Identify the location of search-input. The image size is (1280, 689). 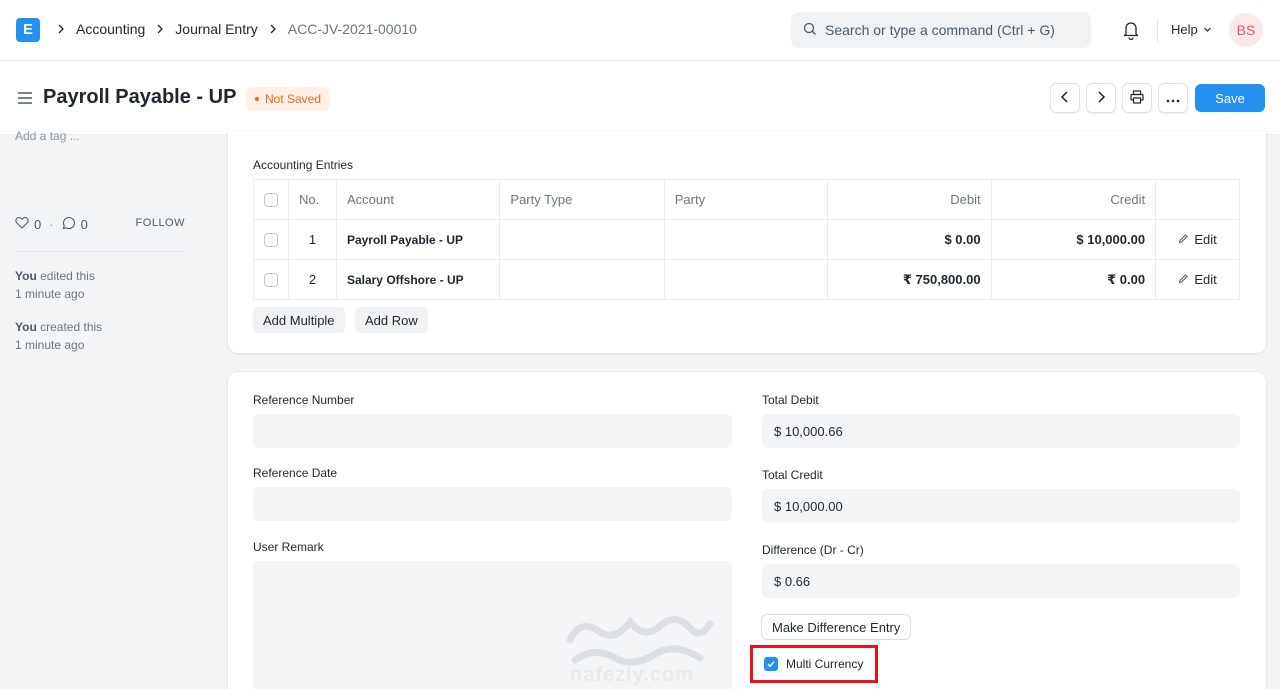
(950, 30).